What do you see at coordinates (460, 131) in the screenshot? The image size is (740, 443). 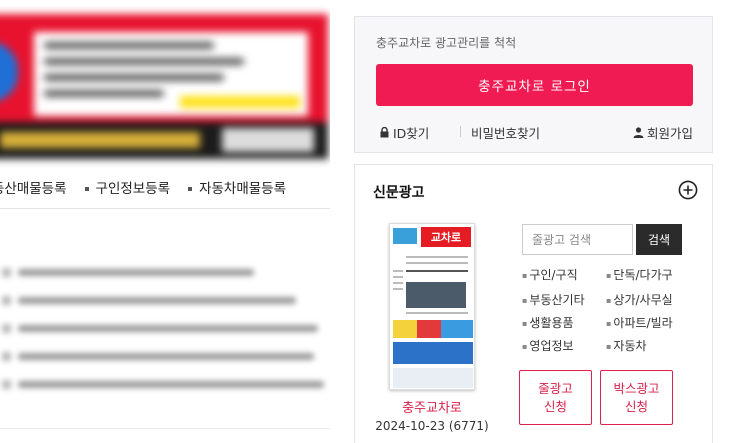 I see `link-separator` at bounding box center [460, 131].